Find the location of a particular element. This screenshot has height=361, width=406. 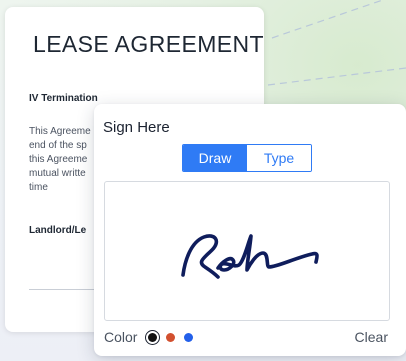

color-label: Color is located at coordinates (121, 337).